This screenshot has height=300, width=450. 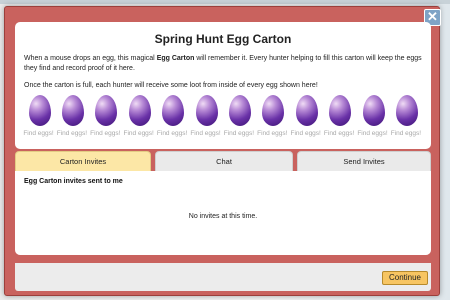 What do you see at coordinates (223, 277) in the screenshot?
I see `dialog-footer: Continue` at bounding box center [223, 277].